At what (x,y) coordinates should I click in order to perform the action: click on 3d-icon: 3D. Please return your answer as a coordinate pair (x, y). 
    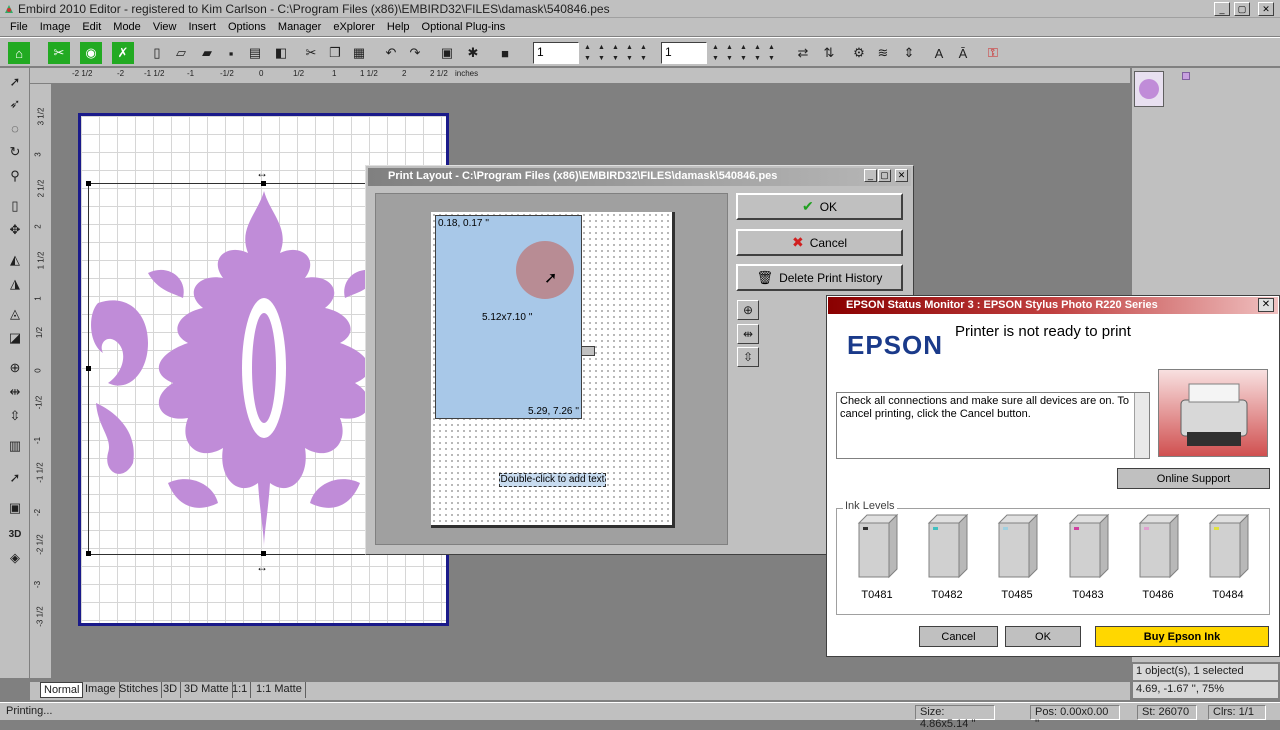
    Looking at the image, I should click on (15, 534).